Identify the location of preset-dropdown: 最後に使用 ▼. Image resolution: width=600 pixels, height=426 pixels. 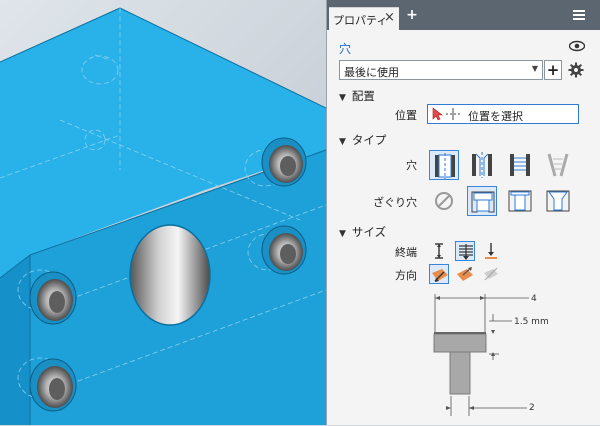
(441, 70).